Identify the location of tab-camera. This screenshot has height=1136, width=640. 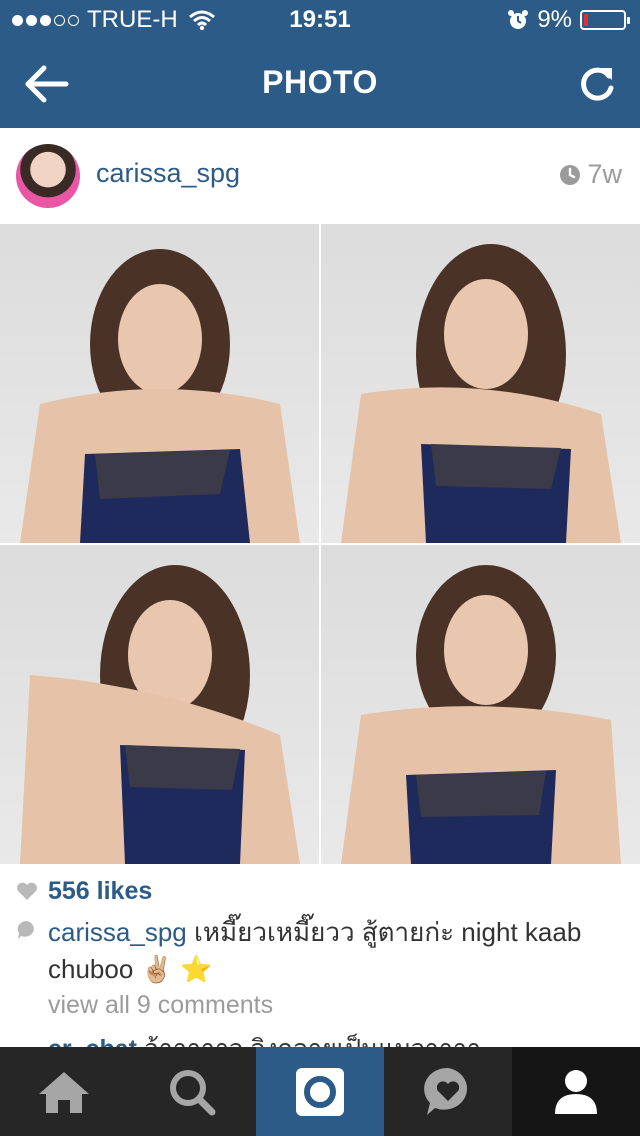
(320, 1091).